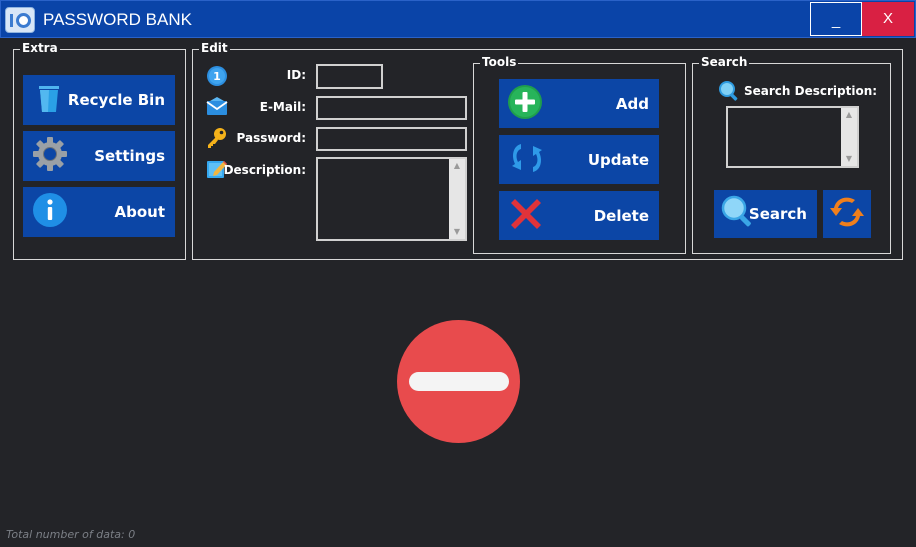  What do you see at coordinates (621, 215) in the screenshot?
I see `delete-label: Delete` at bounding box center [621, 215].